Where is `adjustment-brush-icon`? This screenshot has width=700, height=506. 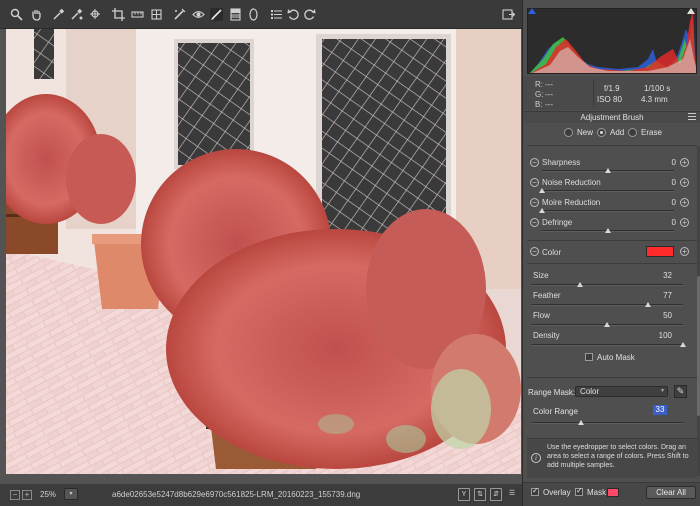
adjustment-brush-icon is located at coordinates (216, 14).